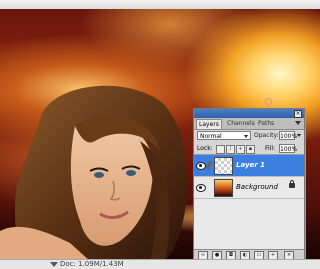 Image resolution: width=320 pixels, height=269 pixels. What do you see at coordinates (211, 136) in the screenshot?
I see `blend-mode-value: Normal` at bounding box center [211, 136].